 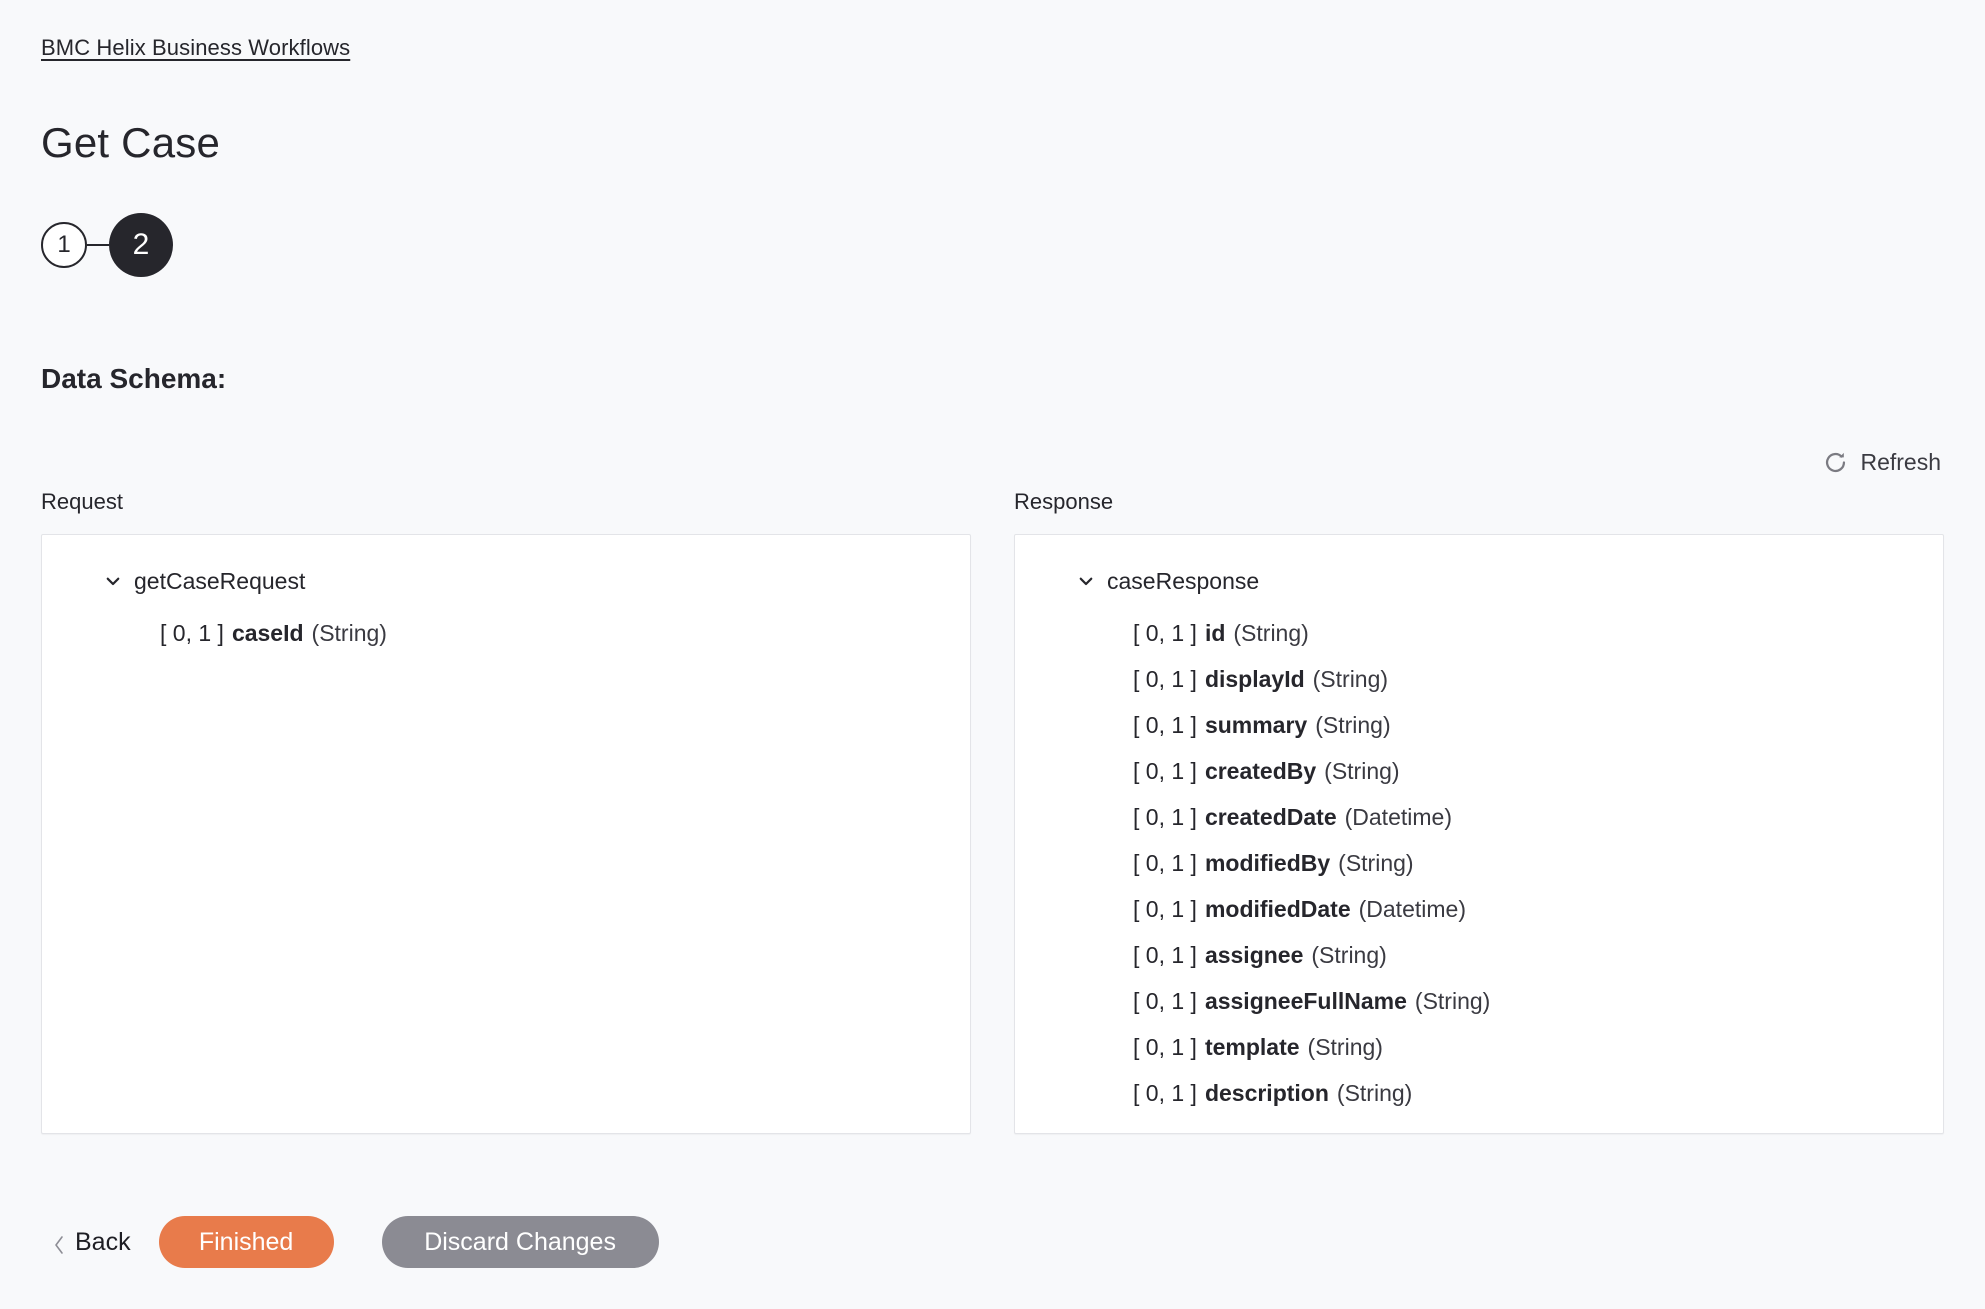 What do you see at coordinates (131, 142) in the screenshot?
I see `page-title: Get Case` at bounding box center [131, 142].